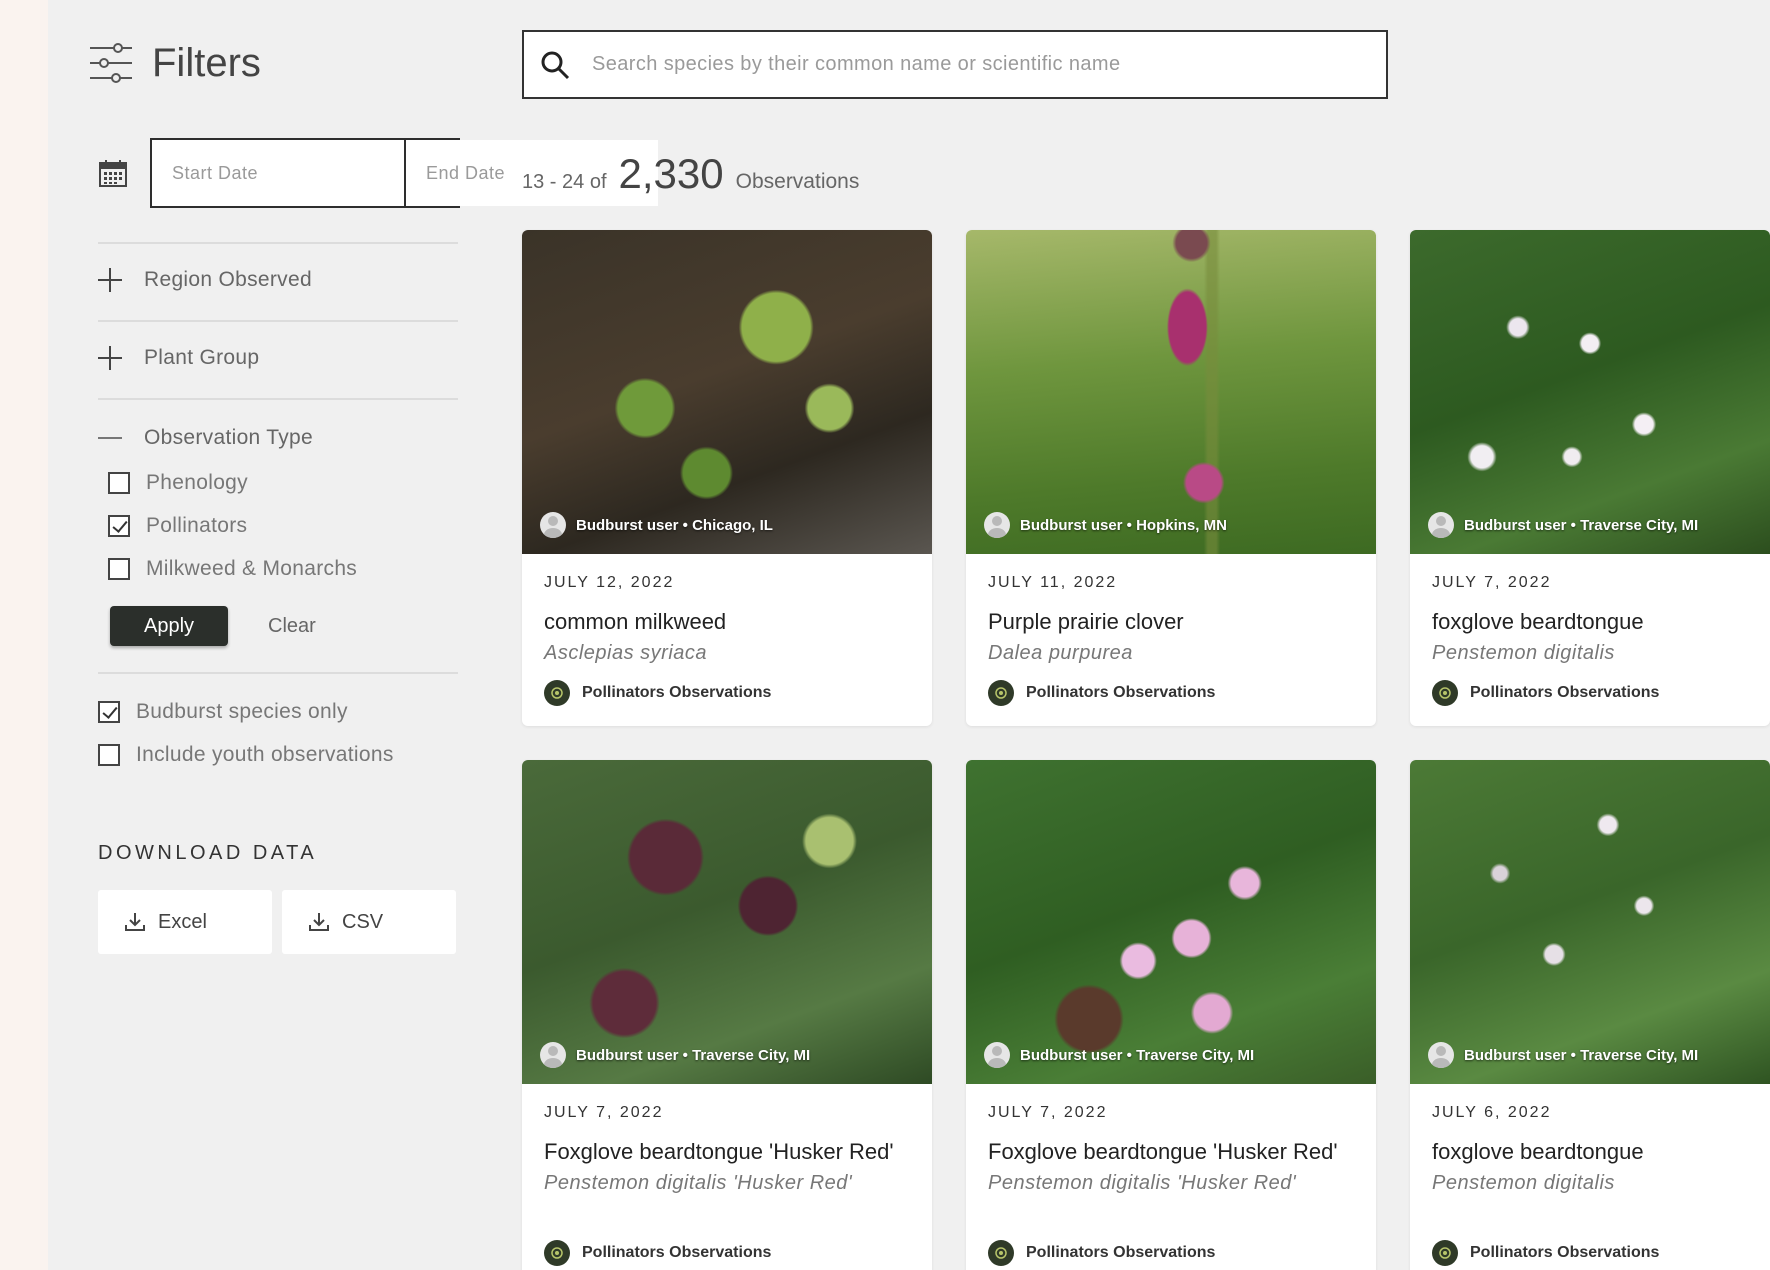 The image size is (1770, 1270). I want to click on include-youth-row: Include youth observations, so click(246, 755).